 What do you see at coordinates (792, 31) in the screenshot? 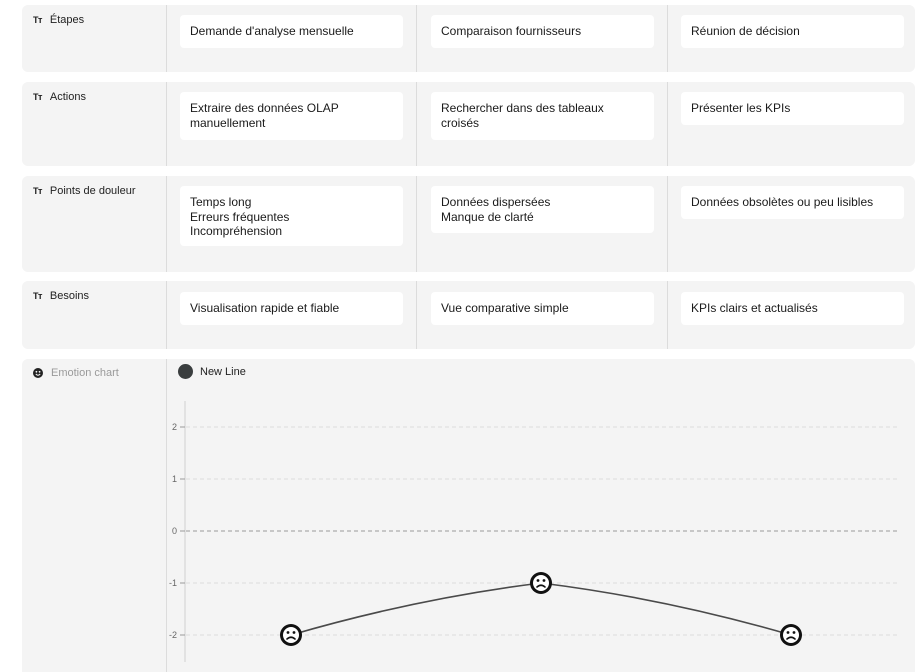
I see `stage-card: Réunion de décision` at bounding box center [792, 31].